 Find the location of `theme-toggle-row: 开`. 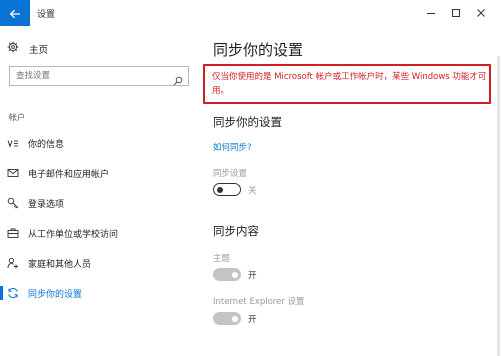

theme-toggle-row: 开 is located at coordinates (235, 274).